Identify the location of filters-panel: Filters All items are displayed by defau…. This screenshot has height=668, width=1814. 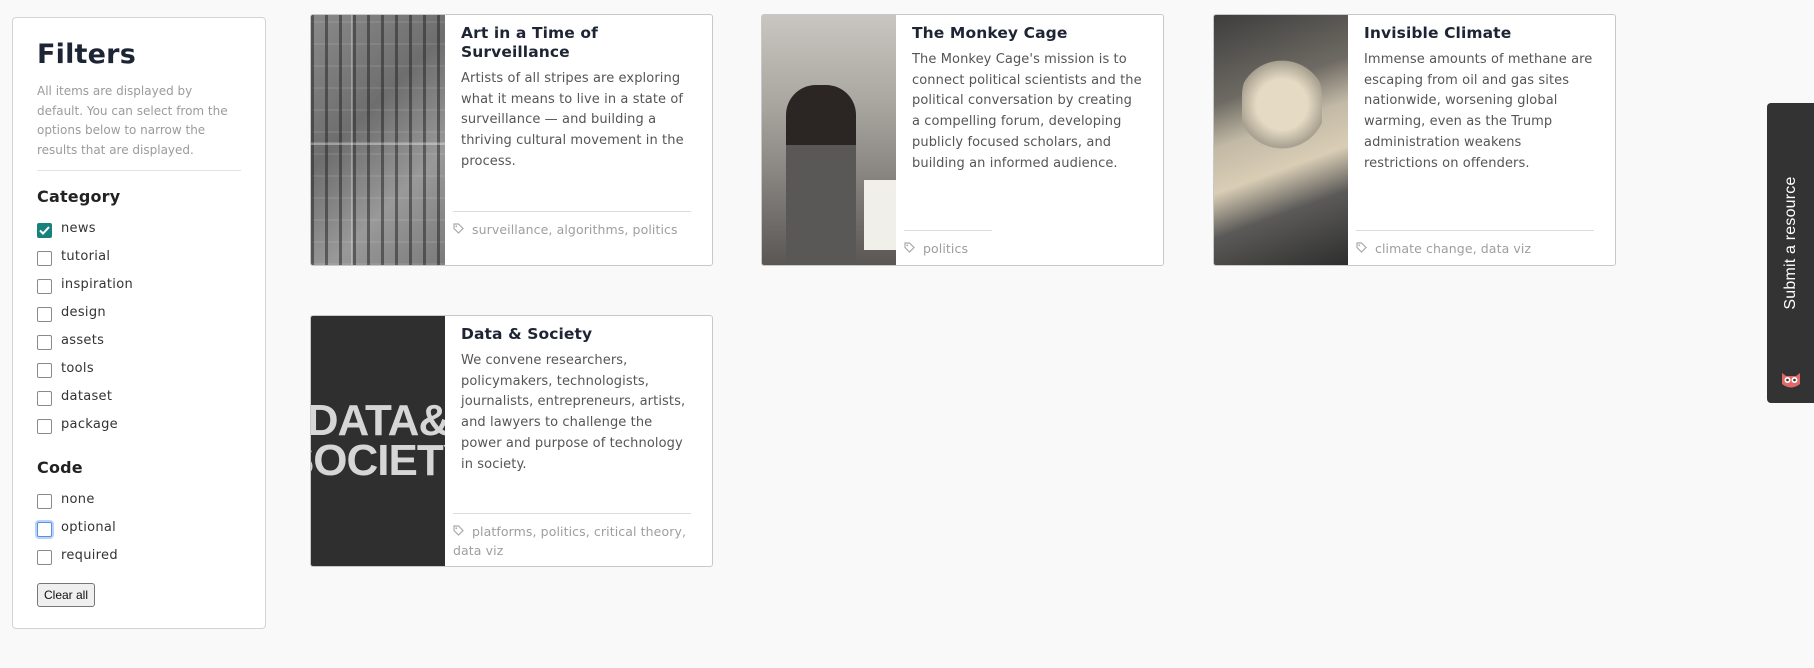
(139, 323).